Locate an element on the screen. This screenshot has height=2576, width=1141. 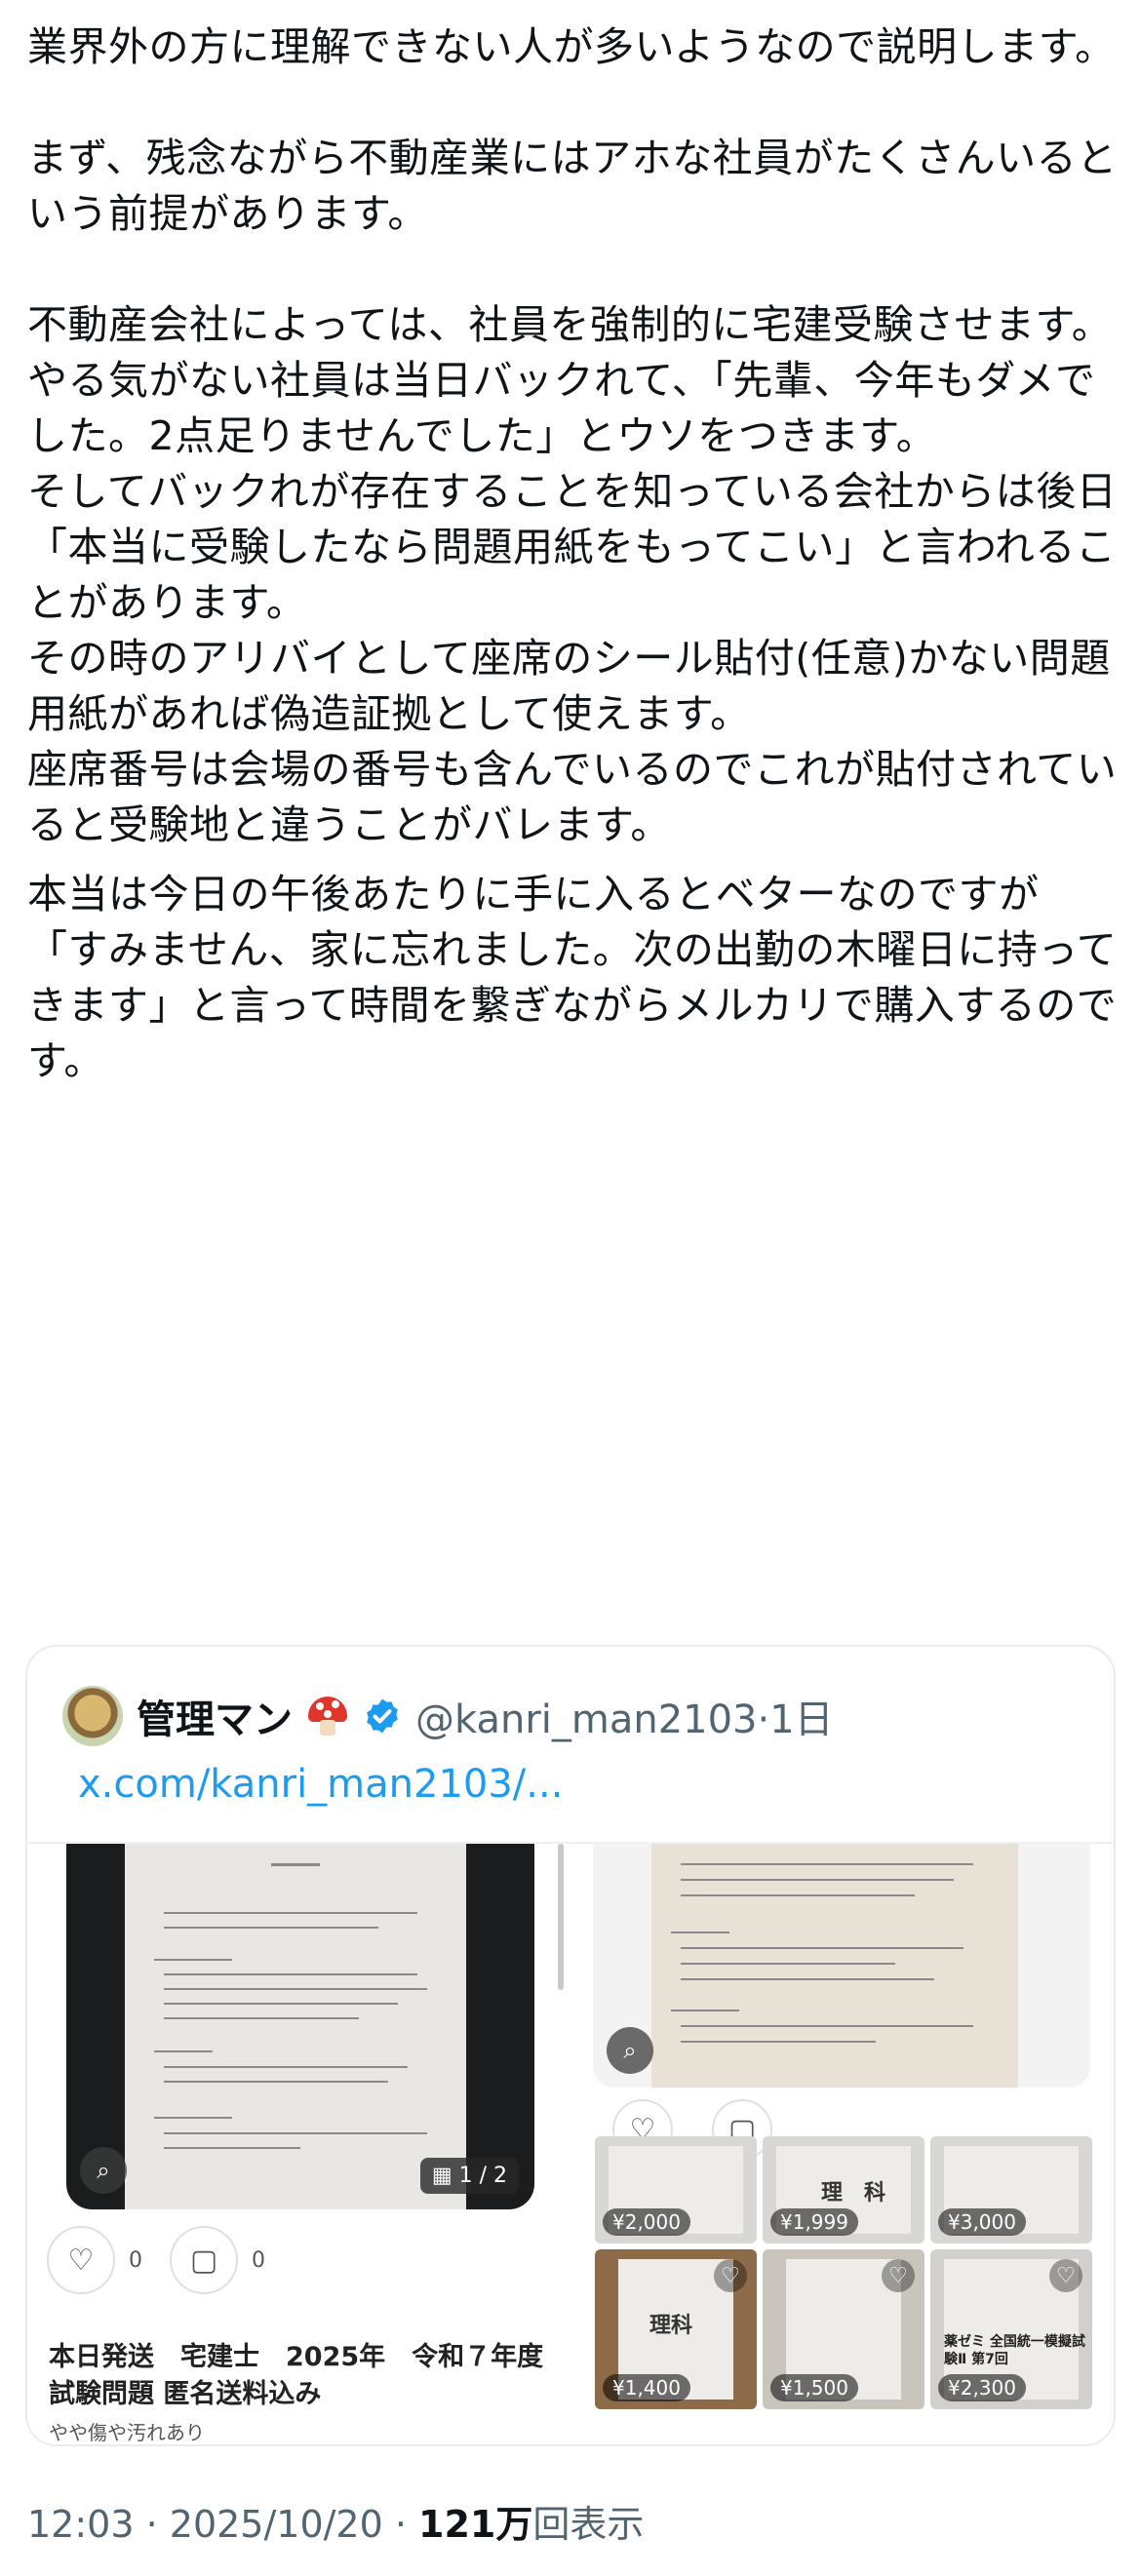
listing-title: 本日発送 宅建士 2025年 令和７年度 試験問題 匿名送料込み is located at coordinates (309, 2376).